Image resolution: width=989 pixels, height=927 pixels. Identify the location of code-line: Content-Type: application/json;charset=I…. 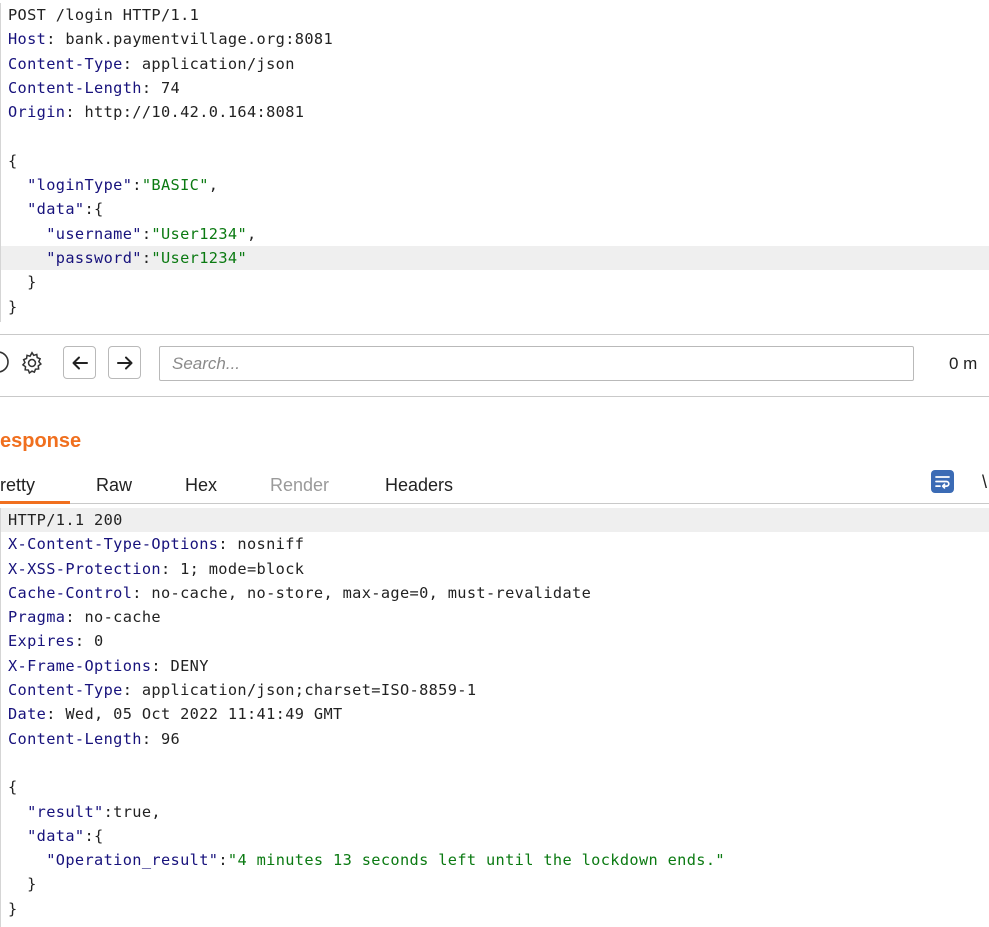
(495, 690).